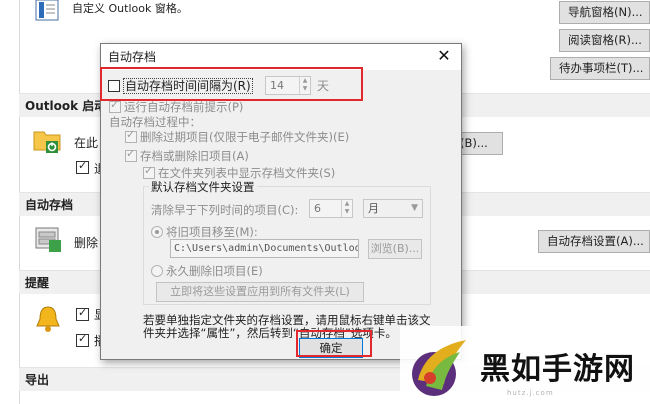 The image size is (650, 404). Describe the element at coordinates (214, 271) in the screenshot. I see `permanently-delete-label: 永久删除旧项目(E)` at that location.